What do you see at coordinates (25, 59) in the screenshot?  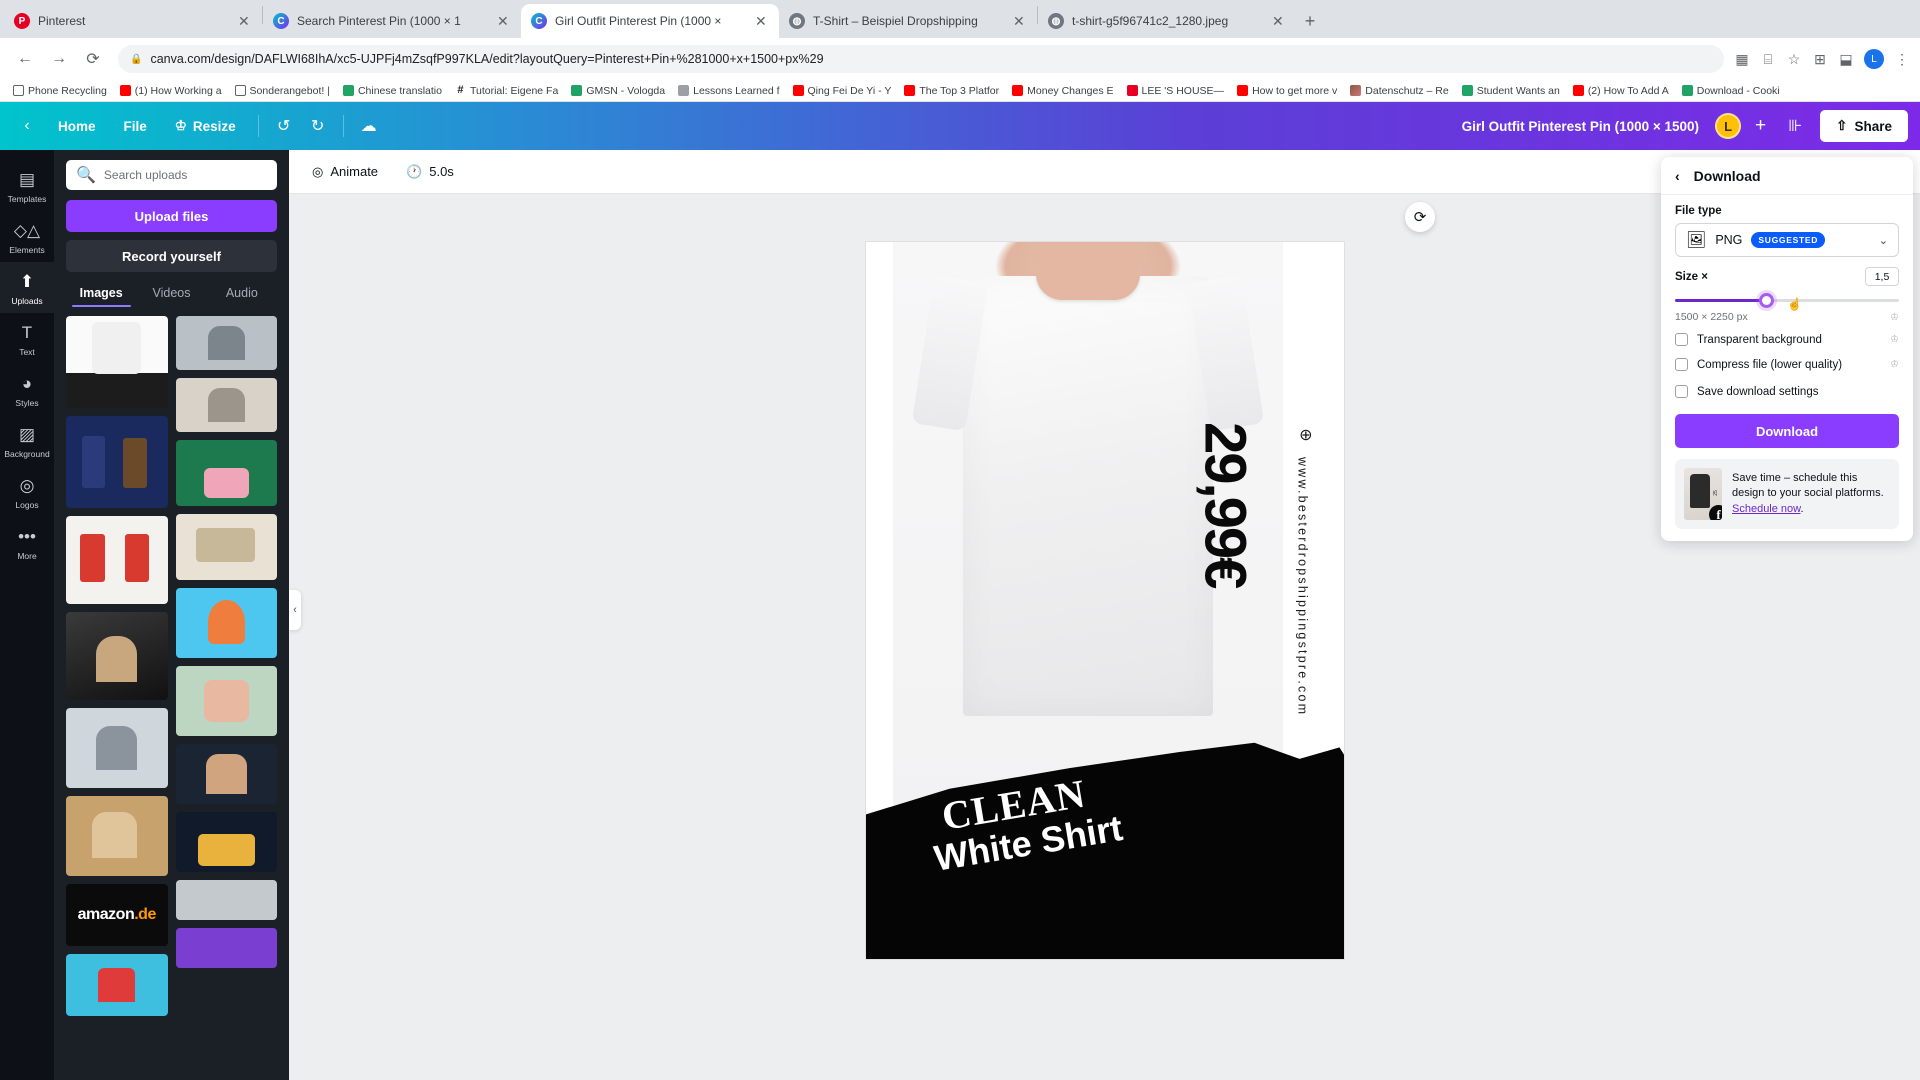 I see `back-icon: ←` at bounding box center [25, 59].